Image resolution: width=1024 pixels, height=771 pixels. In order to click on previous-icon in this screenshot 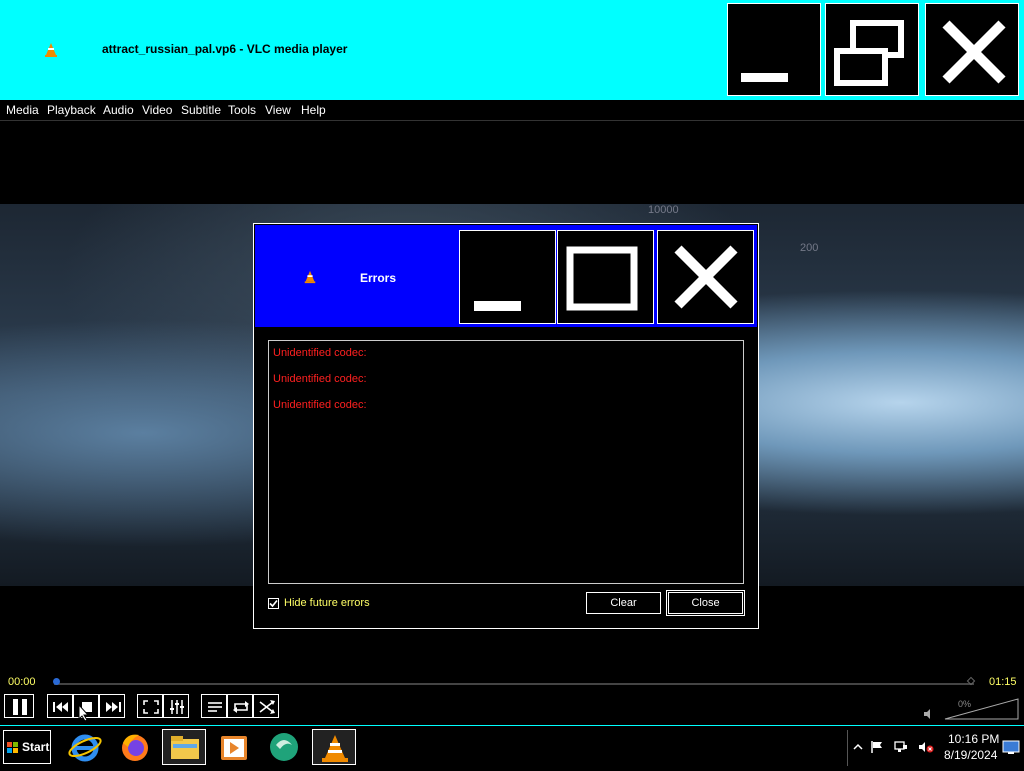, I will do `click(60, 707)`.